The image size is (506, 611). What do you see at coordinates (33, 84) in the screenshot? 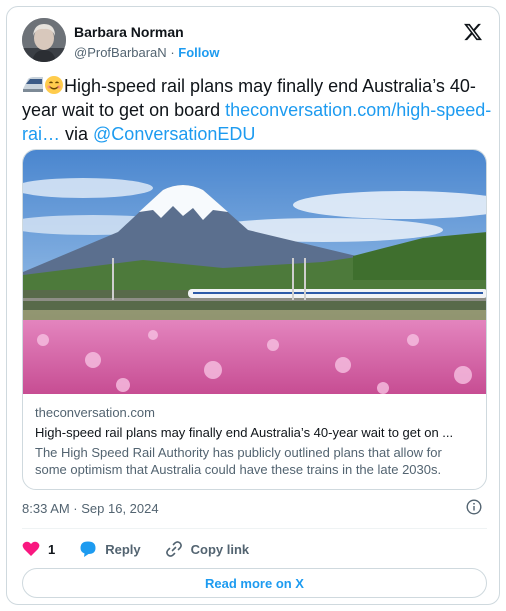
I see `high-speed-train-icon` at bounding box center [33, 84].